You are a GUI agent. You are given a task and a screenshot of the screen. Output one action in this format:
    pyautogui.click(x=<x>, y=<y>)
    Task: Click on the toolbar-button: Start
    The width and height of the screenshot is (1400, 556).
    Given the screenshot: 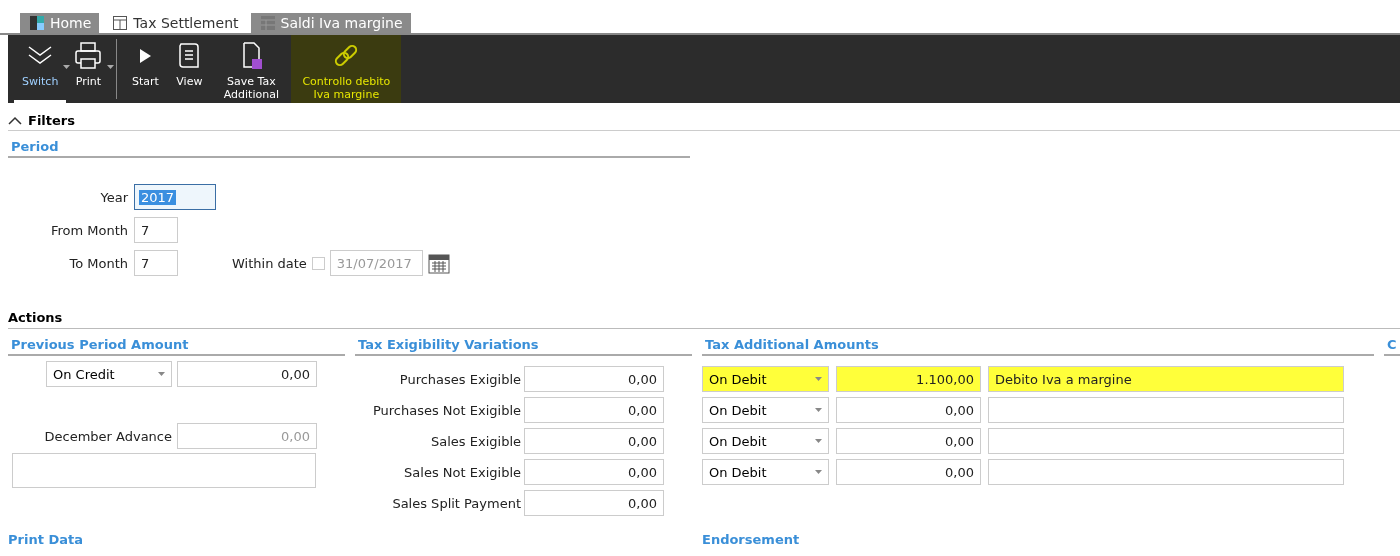 What is the action you would take?
    pyautogui.click(x=145, y=69)
    